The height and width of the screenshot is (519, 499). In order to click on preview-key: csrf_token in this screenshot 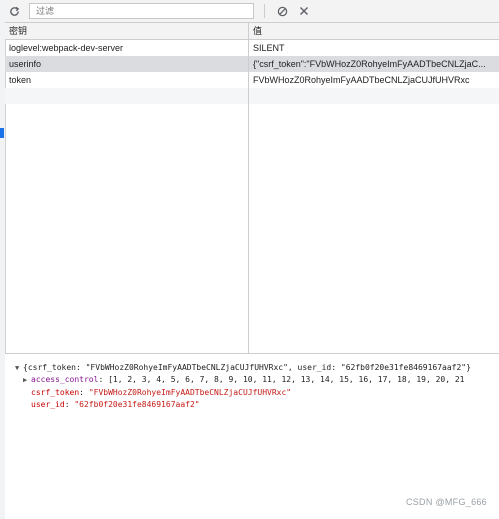, I will do `click(55, 392)`.